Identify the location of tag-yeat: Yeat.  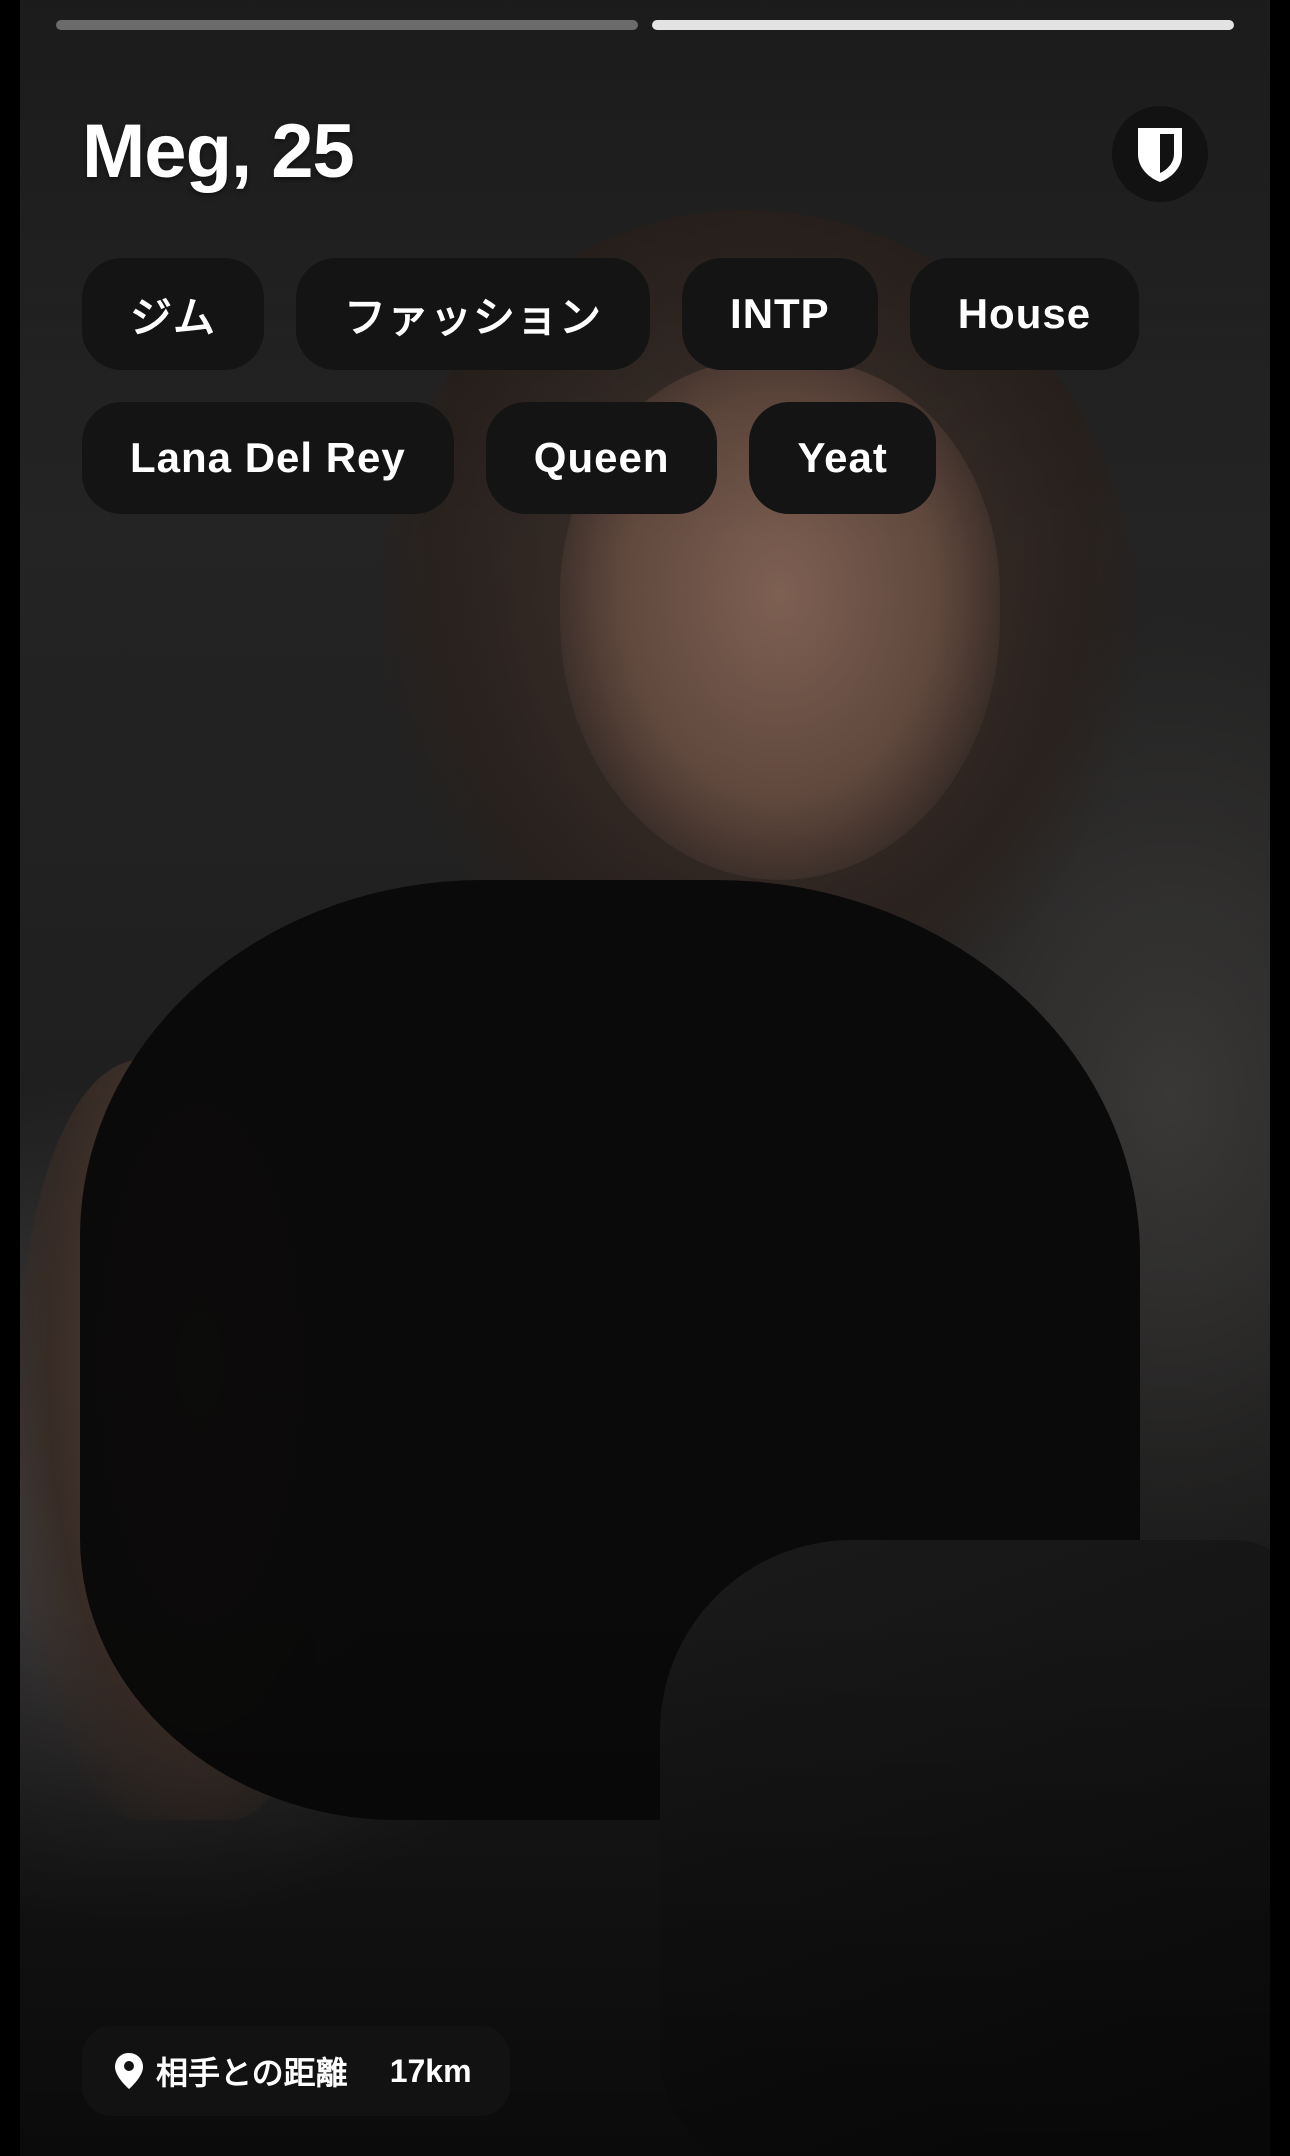
(842, 458).